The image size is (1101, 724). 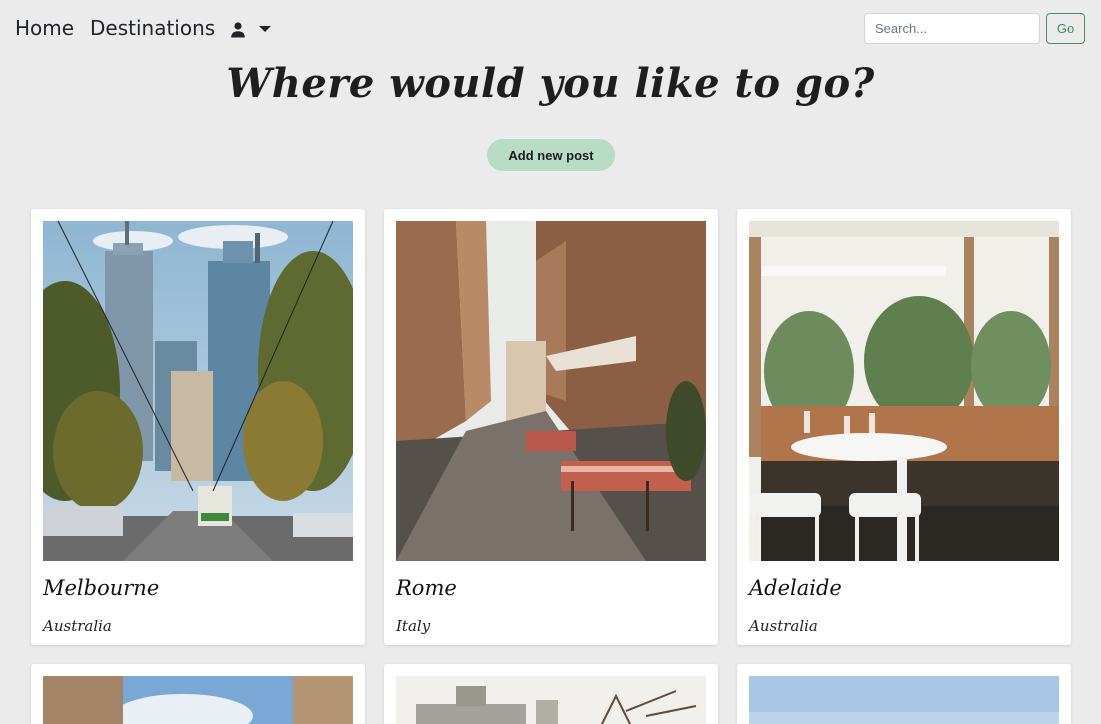 What do you see at coordinates (413, 626) in the screenshot?
I see `destination-country: Italy` at bounding box center [413, 626].